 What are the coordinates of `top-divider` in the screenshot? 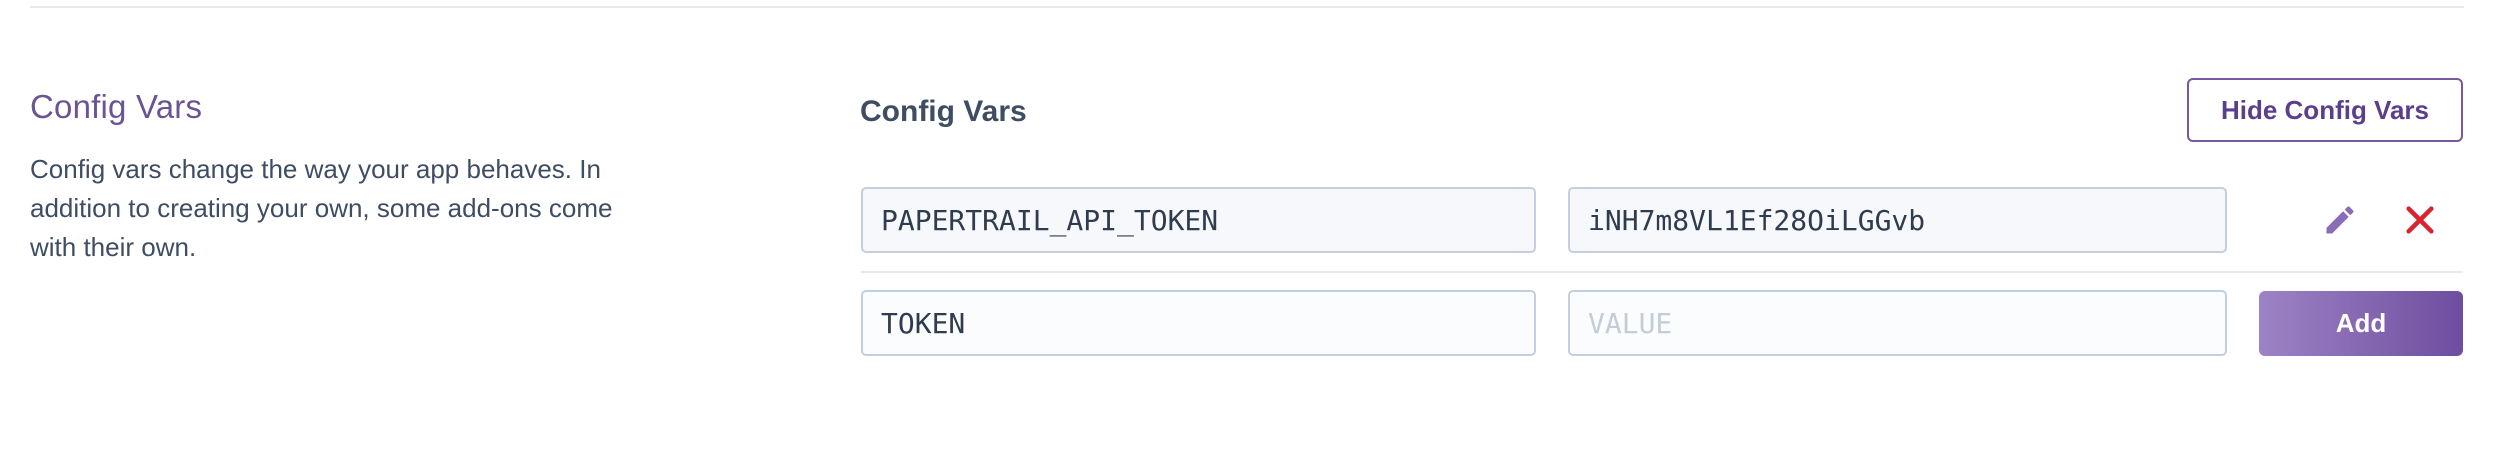 It's located at (1247, 7).